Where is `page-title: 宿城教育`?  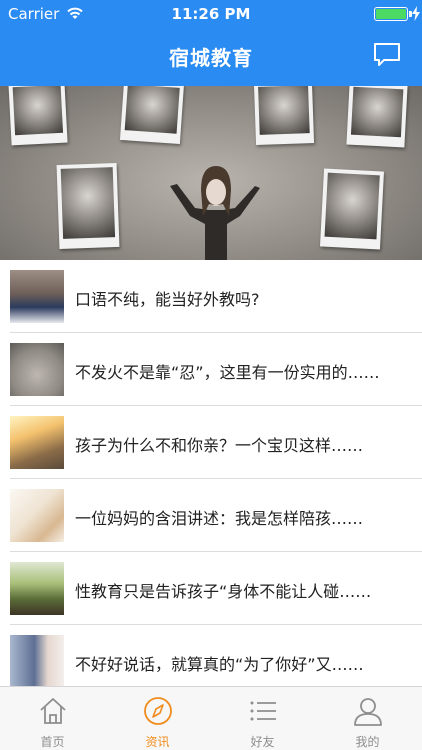
page-title: 宿城教育 is located at coordinates (211, 58).